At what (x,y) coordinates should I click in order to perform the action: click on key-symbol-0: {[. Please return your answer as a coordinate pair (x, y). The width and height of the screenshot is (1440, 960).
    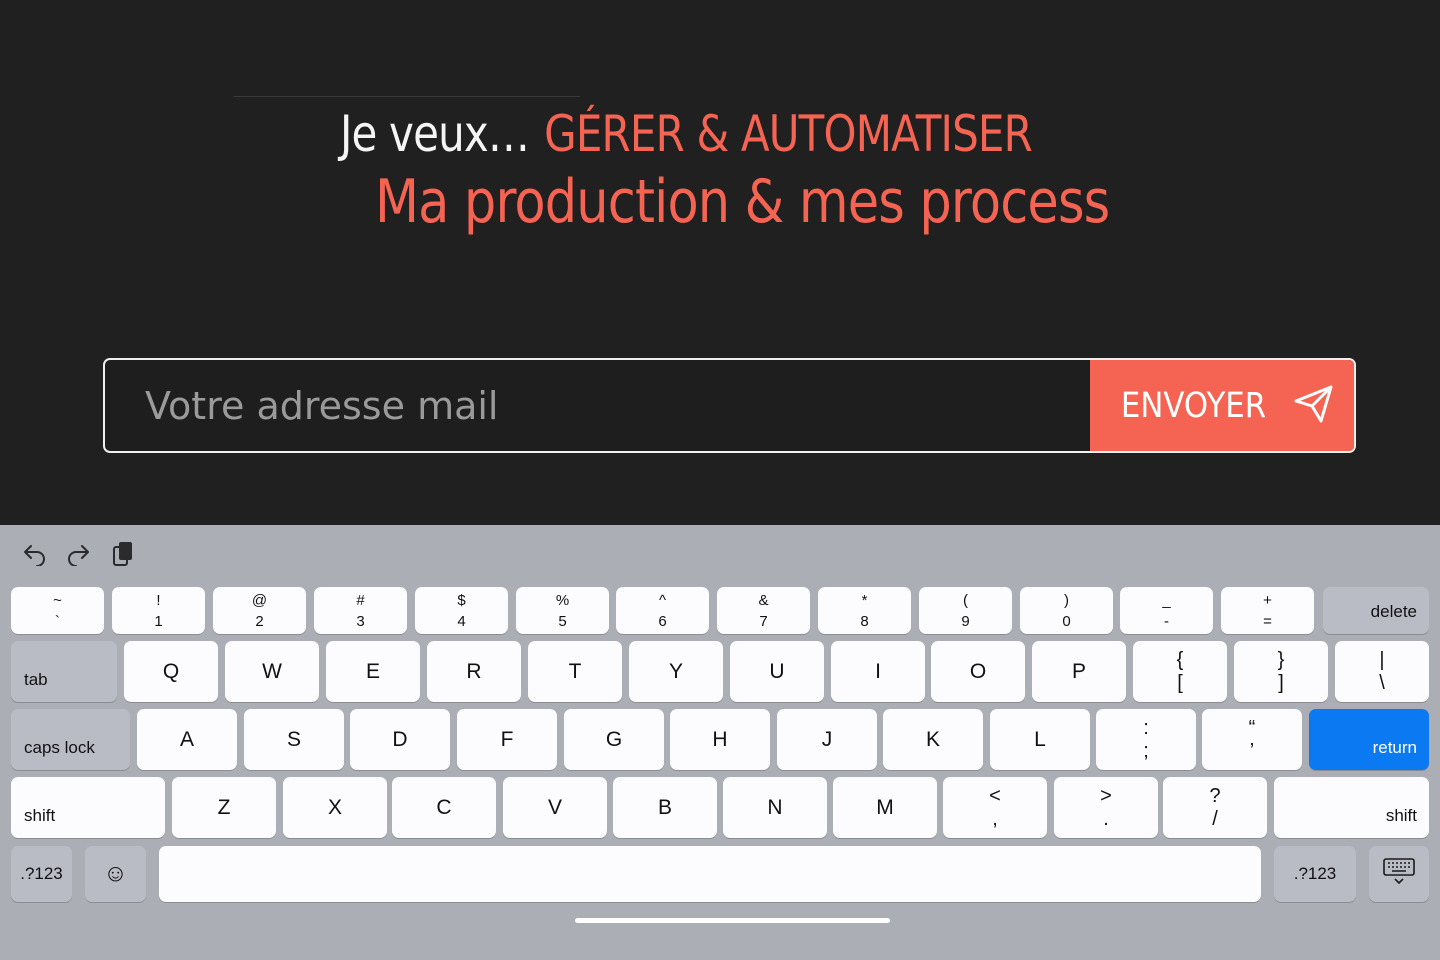
    Looking at the image, I should click on (1180, 671).